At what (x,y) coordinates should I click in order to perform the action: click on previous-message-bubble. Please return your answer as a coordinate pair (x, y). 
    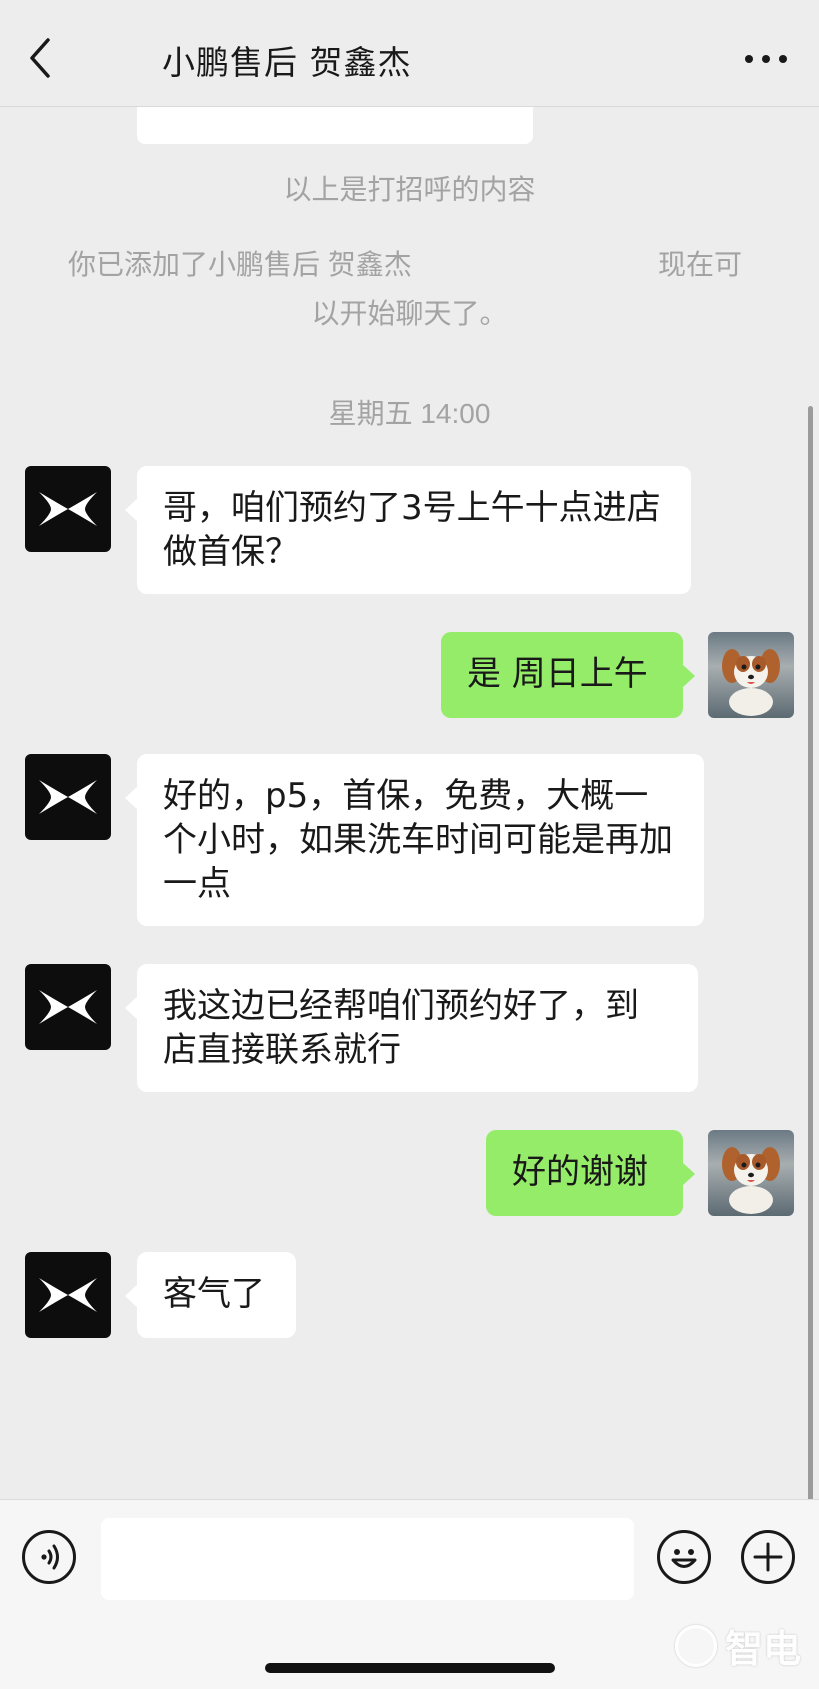
    Looking at the image, I should click on (335, 125).